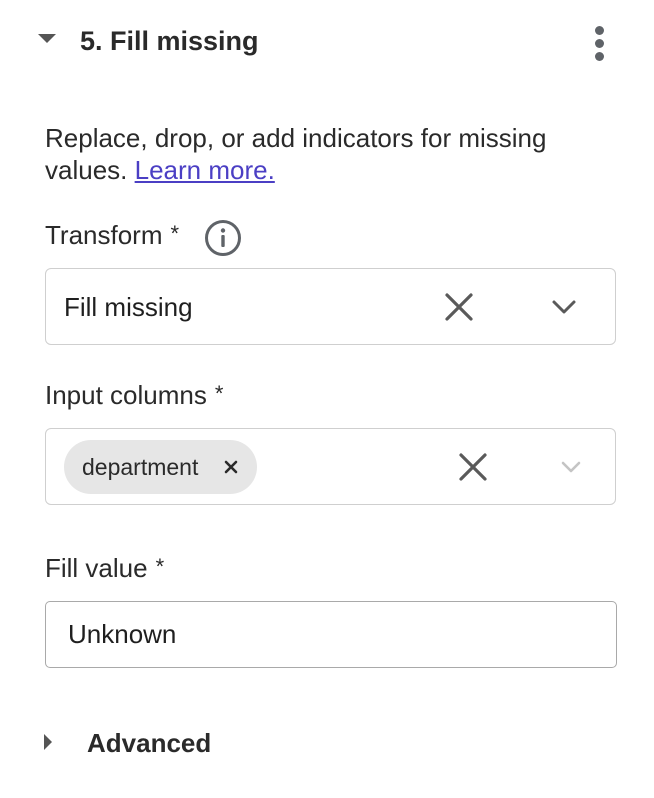  I want to click on input-columns-label-text: Input columns, so click(126, 395).